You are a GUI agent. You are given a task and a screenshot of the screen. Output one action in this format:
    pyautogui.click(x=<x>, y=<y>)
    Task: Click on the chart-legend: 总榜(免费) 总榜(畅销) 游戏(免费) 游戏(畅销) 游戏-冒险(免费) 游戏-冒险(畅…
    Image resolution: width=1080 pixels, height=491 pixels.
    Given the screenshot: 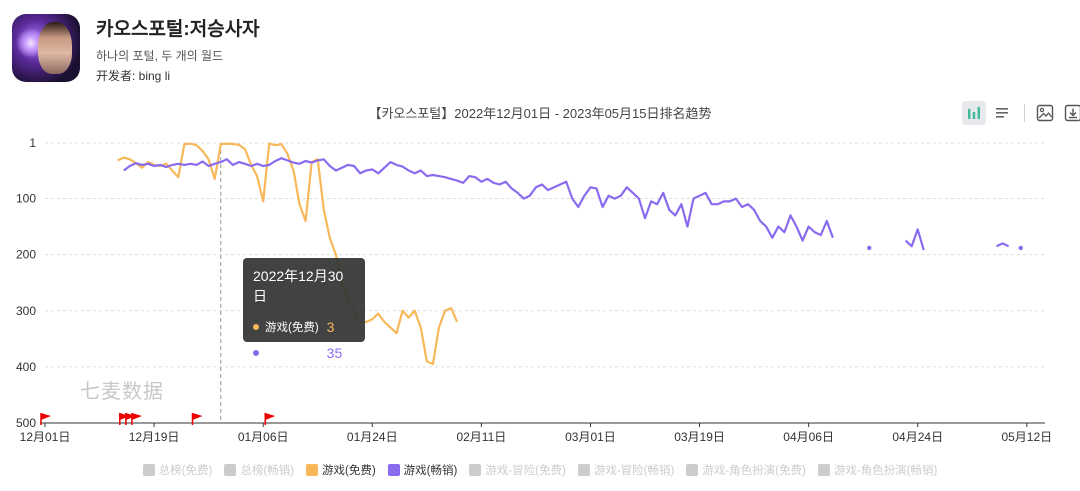 What is the action you would take?
    pyautogui.click(x=540, y=470)
    